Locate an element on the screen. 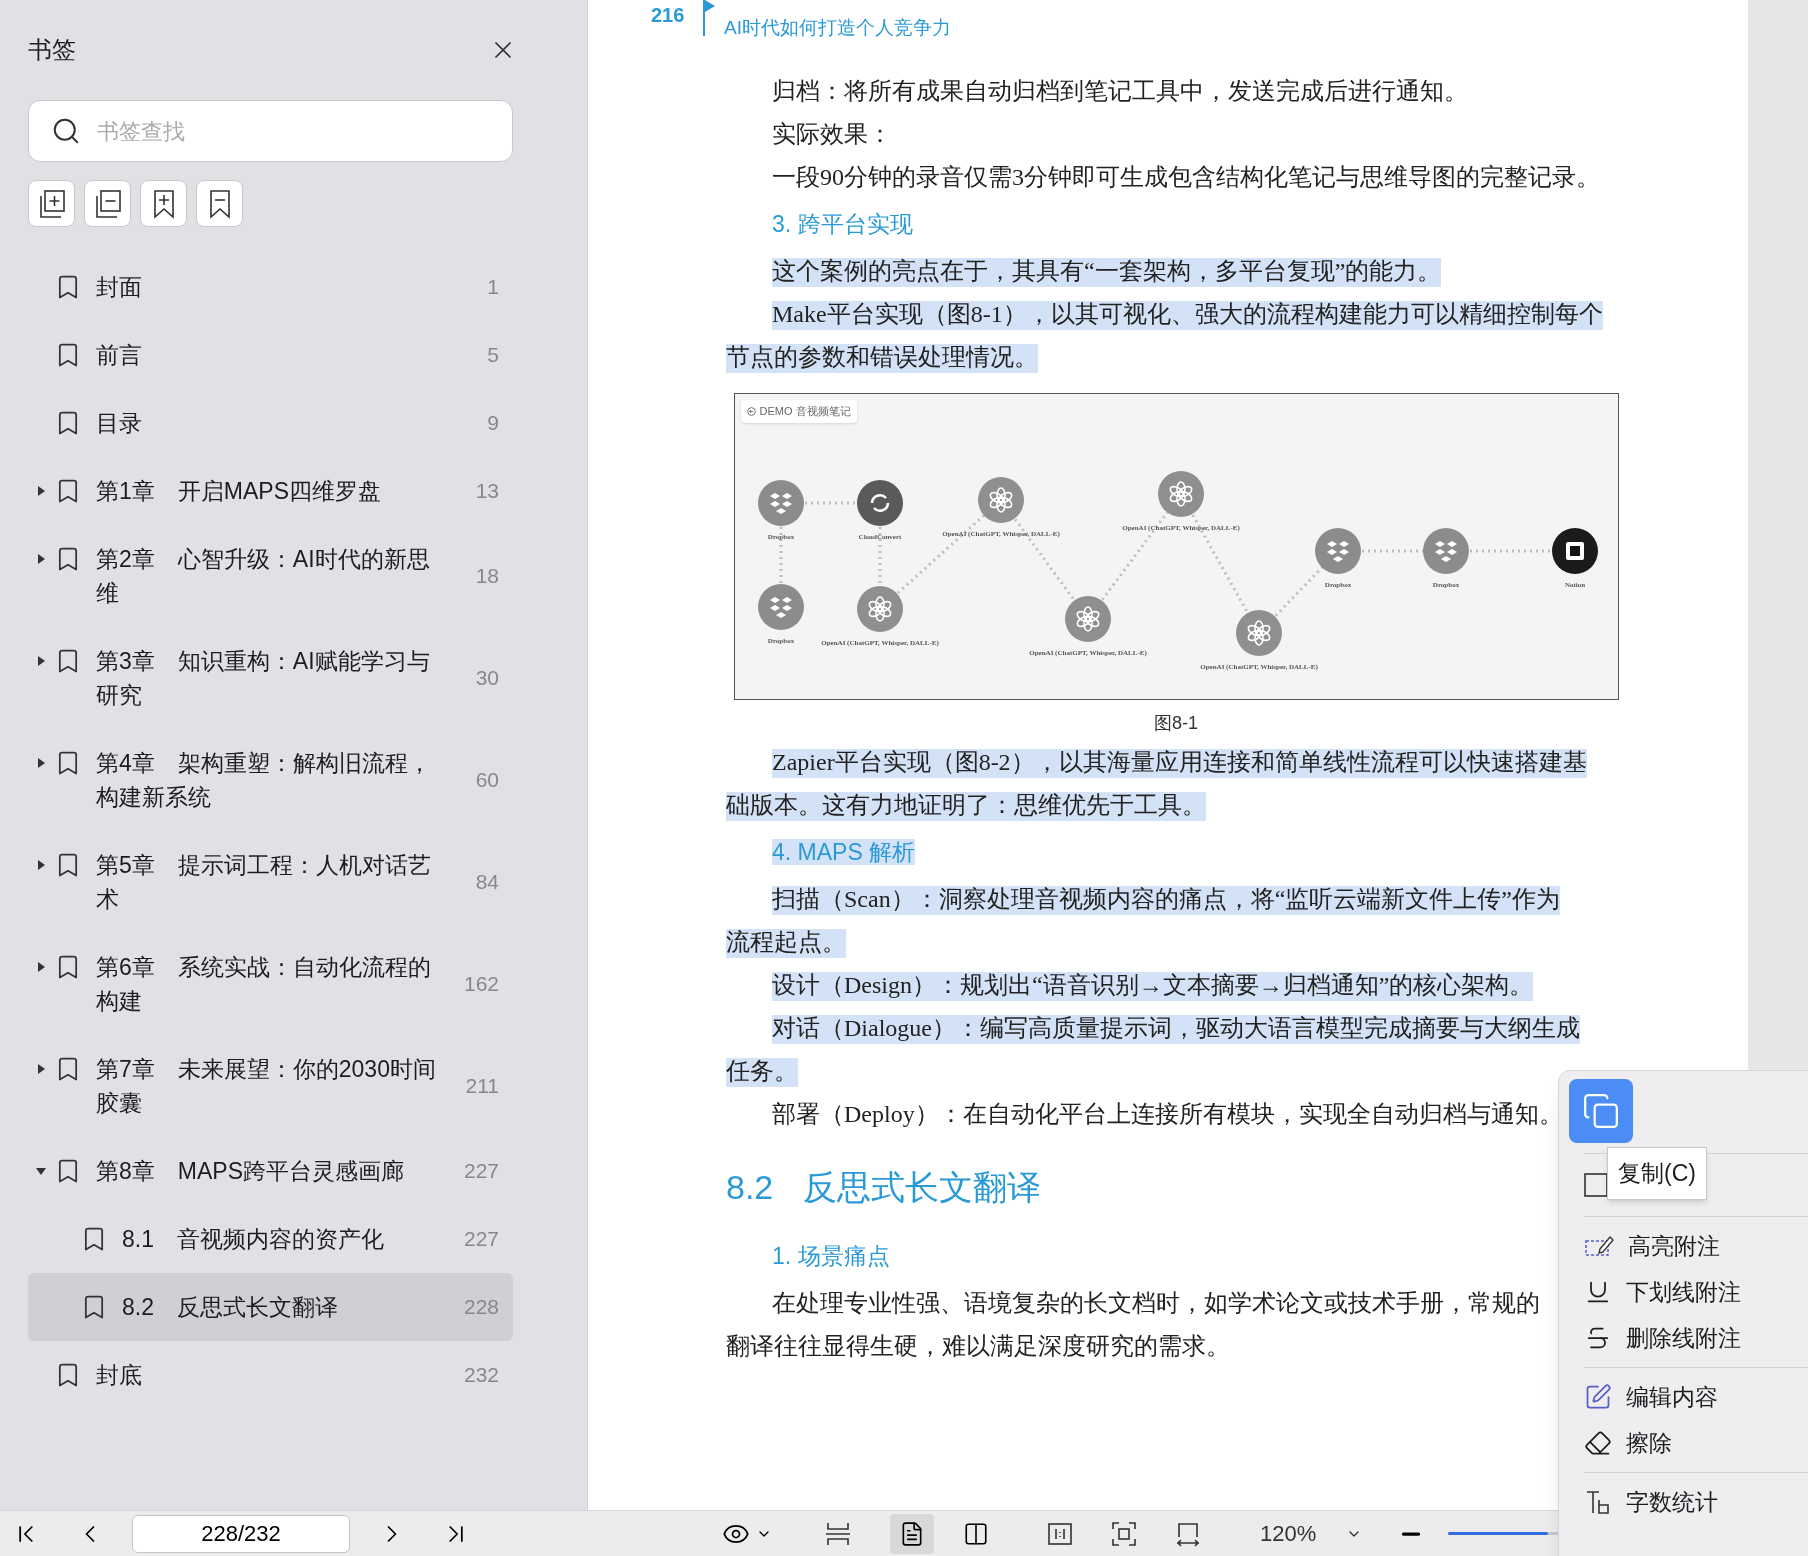  copy-icon is located at coordinates (1601, 1111).